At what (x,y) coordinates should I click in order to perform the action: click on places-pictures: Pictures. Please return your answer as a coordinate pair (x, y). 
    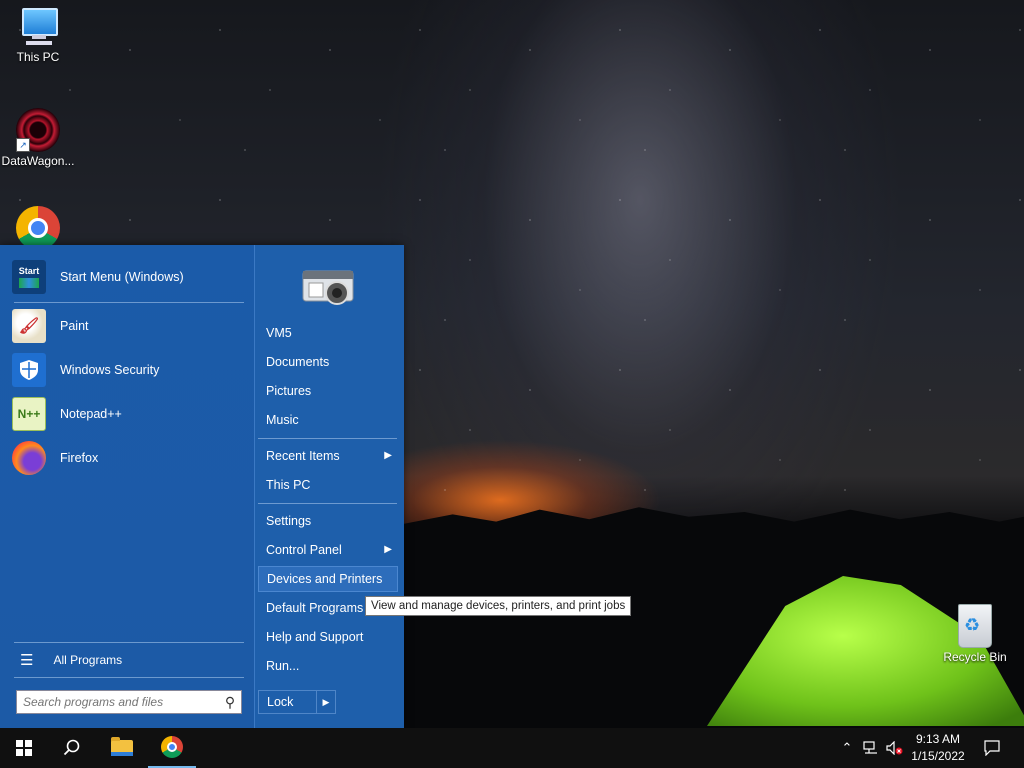
    Looking at the image, I should click on (328, 391).